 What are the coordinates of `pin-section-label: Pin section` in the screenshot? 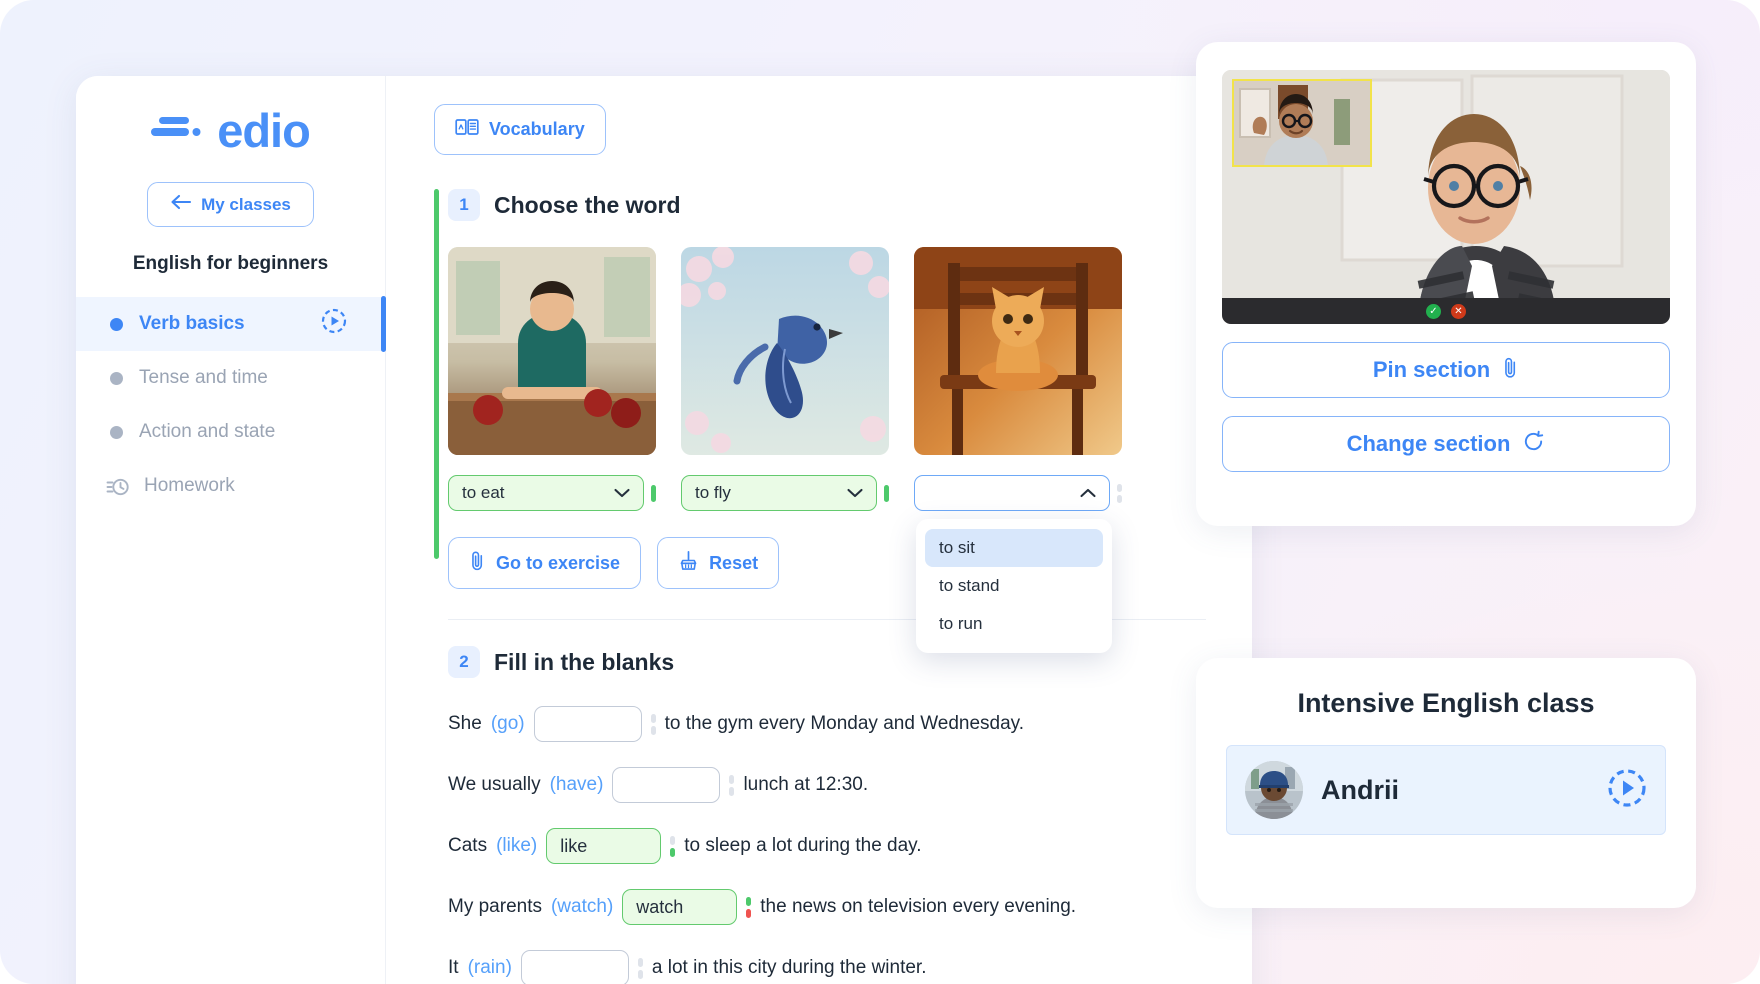 It's located at (1431, 369).